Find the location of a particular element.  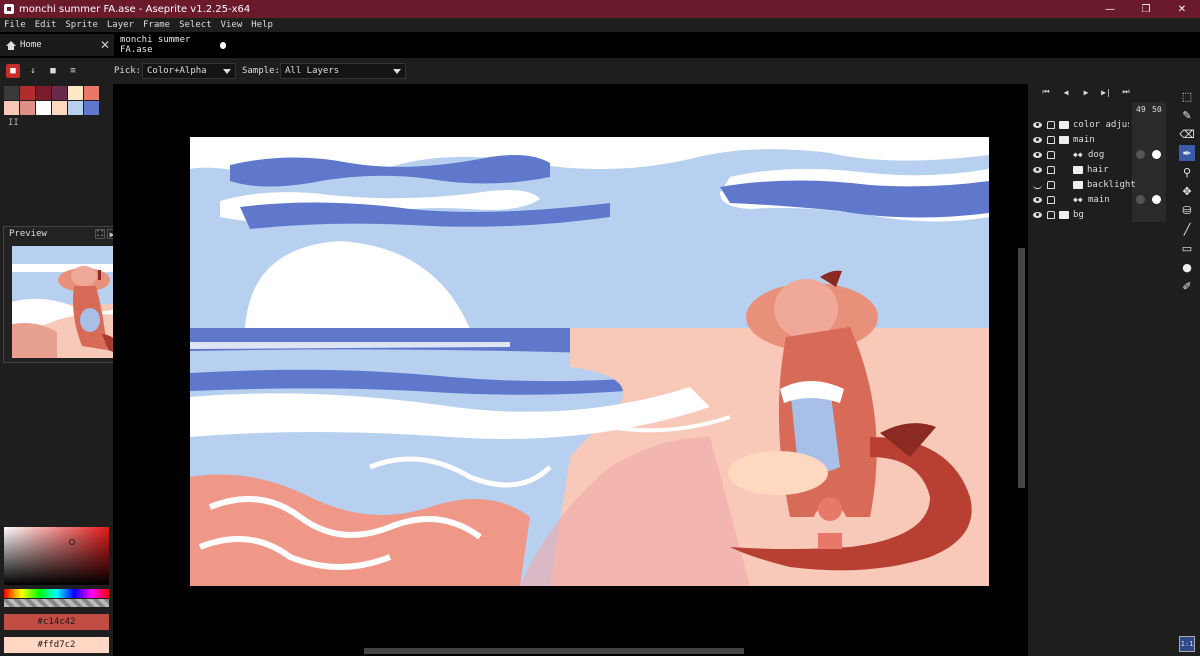

menu-select: Select is located at coordinates (195, 25).